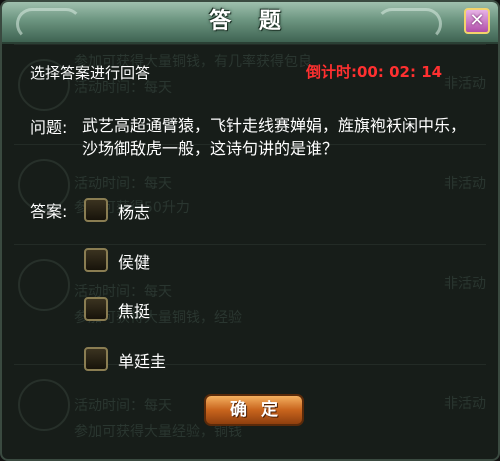 This screenshot has height=461, width=500. Describe the element at coordinates (254, 410) in the screenshot. I see `confirm-button: 确定` at that location.